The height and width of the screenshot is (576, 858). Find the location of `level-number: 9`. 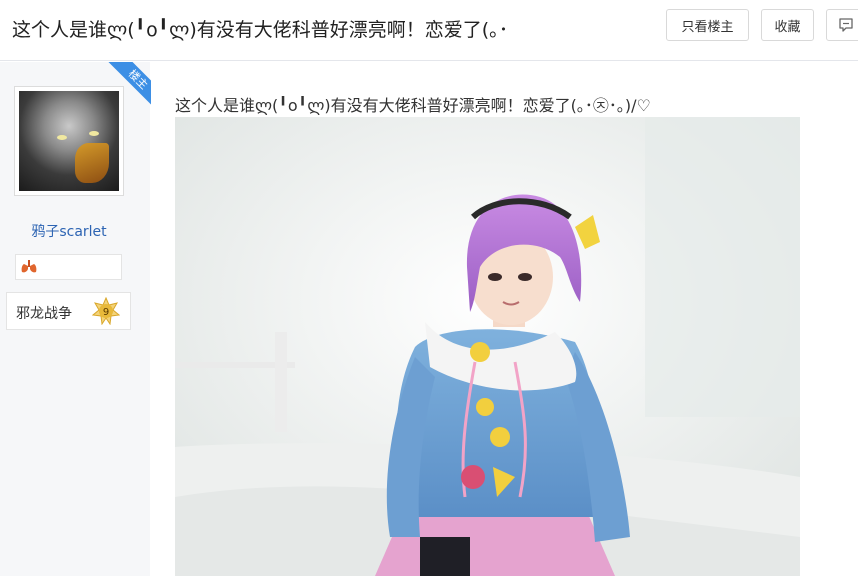

level-number: 9 is located at coordinates (106, 312).